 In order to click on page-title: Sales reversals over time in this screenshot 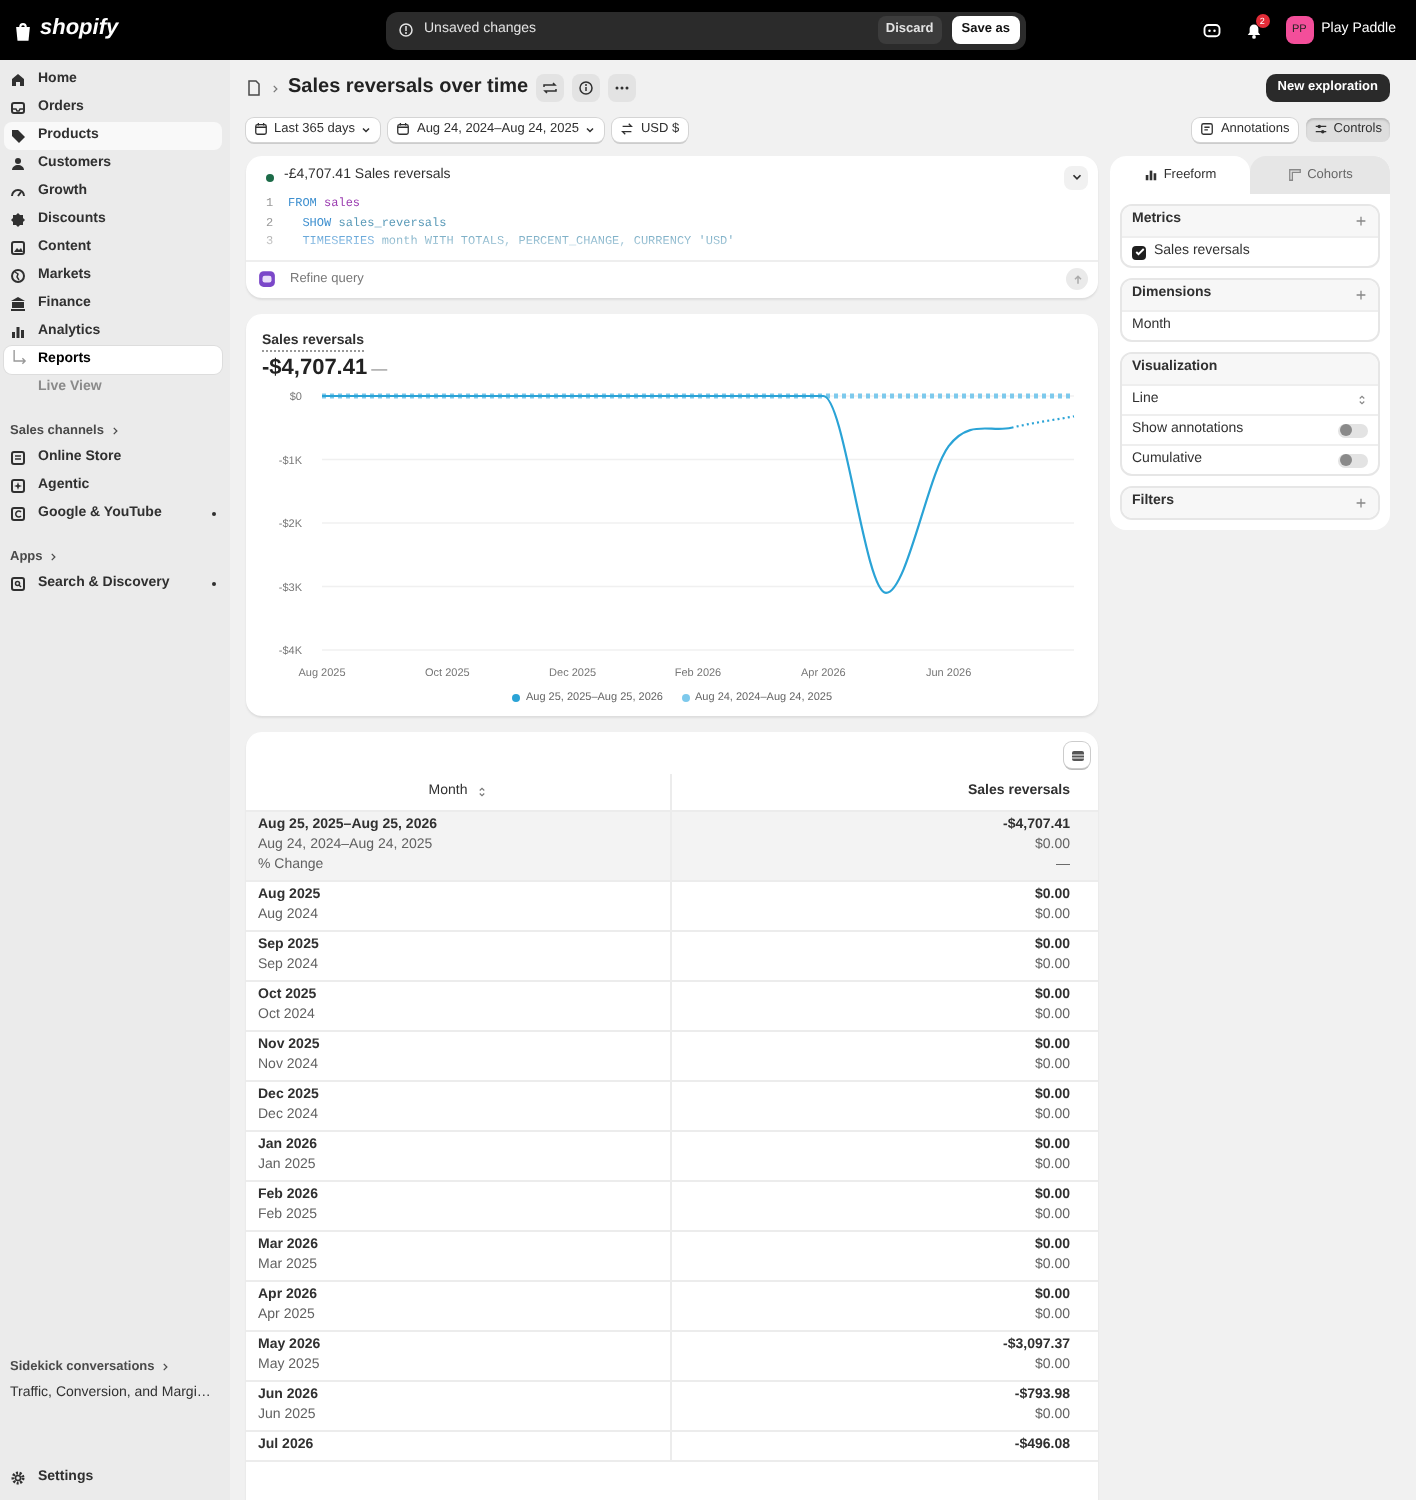, I will do `click(408, 88)`.